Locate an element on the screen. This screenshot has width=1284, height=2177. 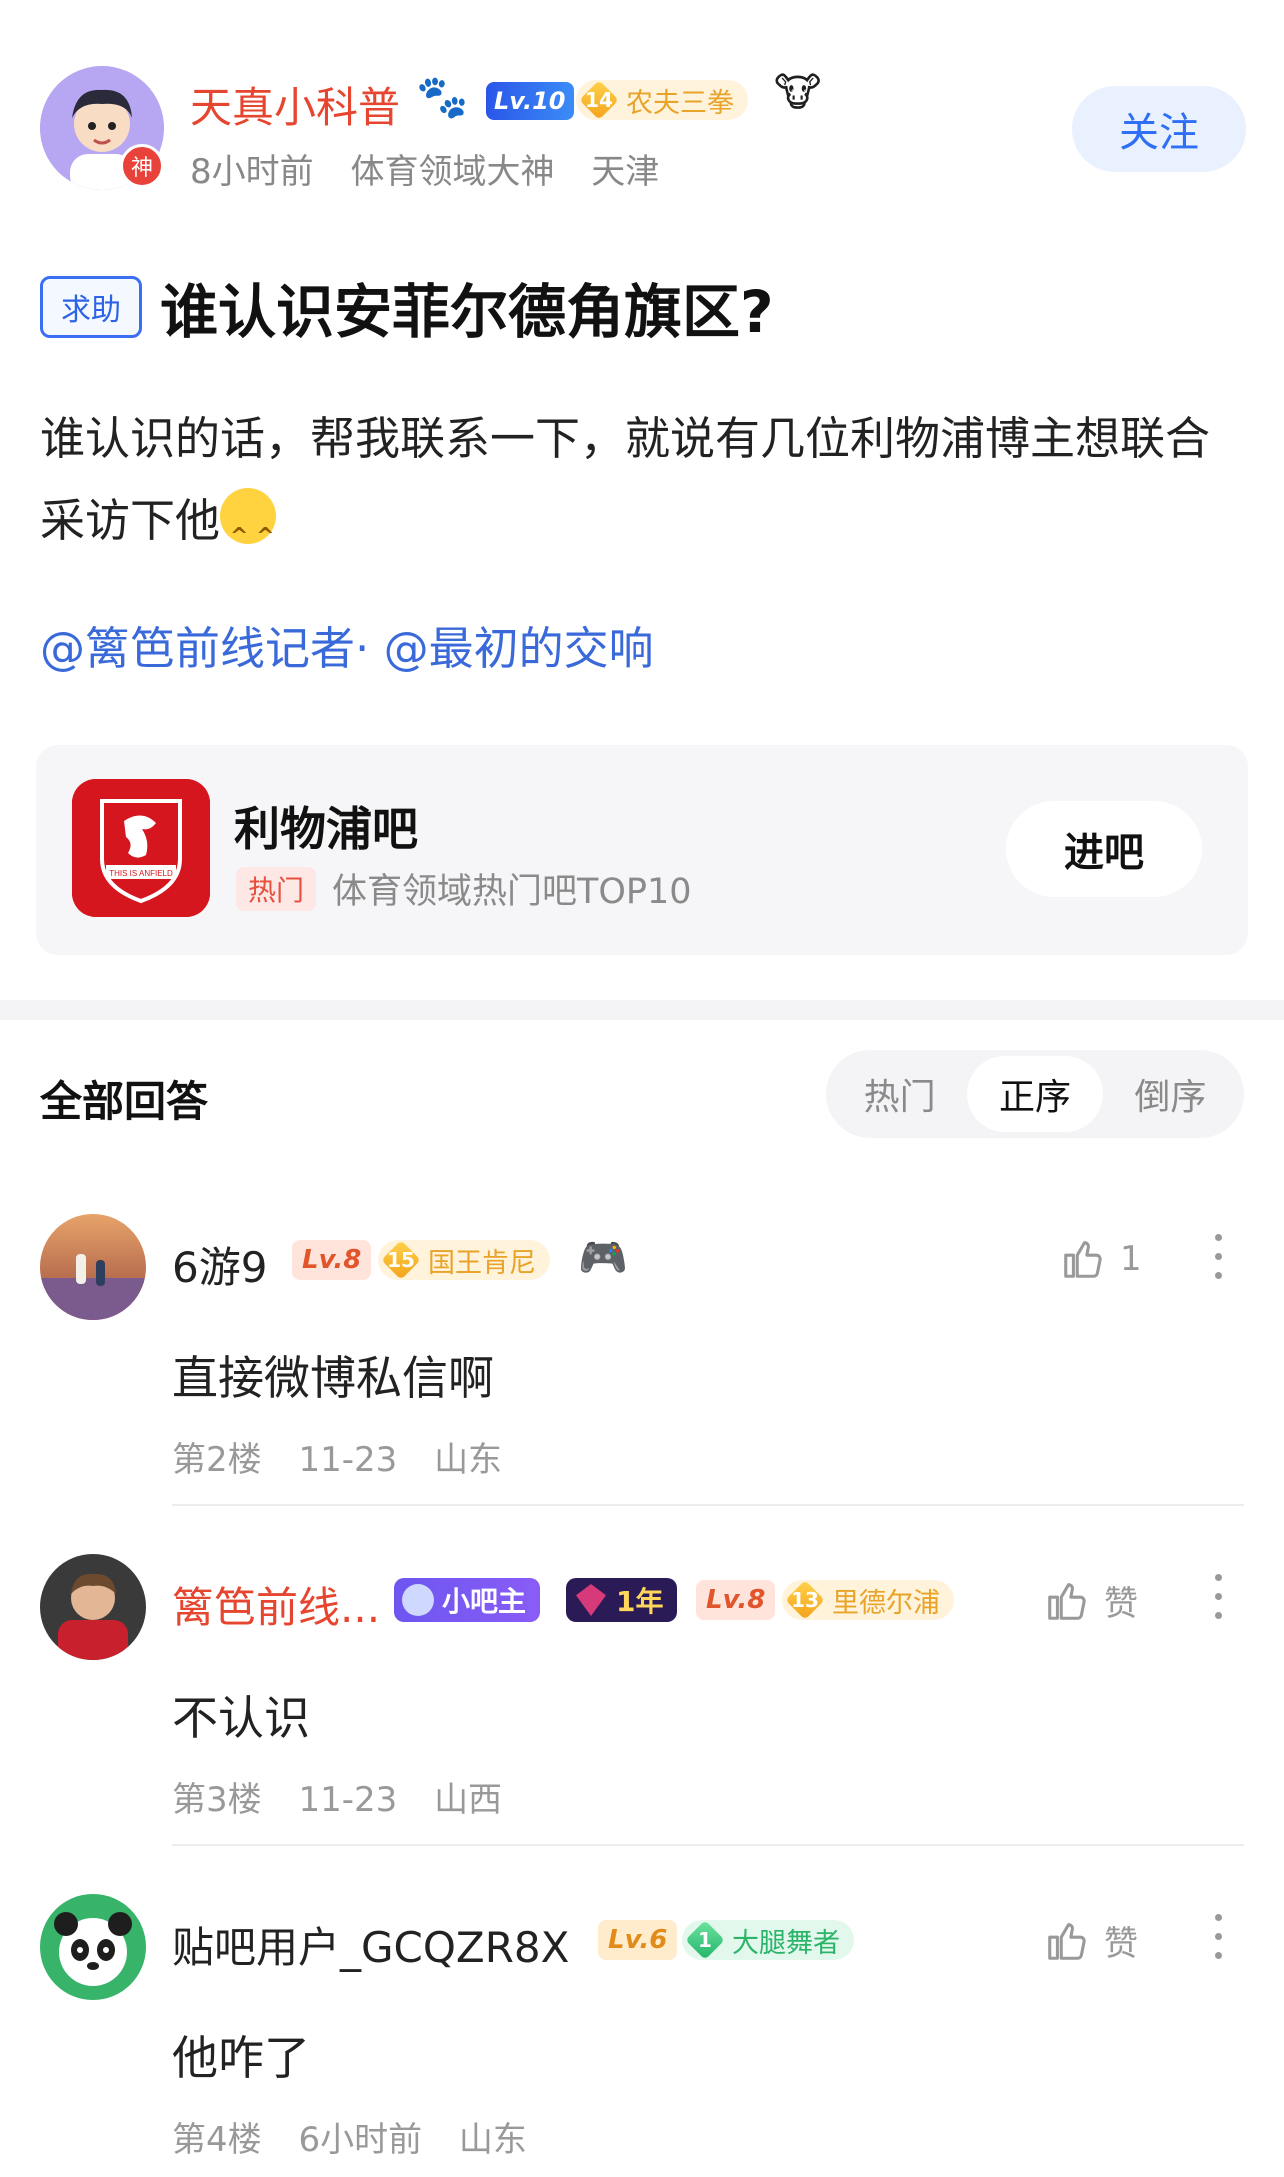
god-badge: 神 is located at coordinates (142, 166).